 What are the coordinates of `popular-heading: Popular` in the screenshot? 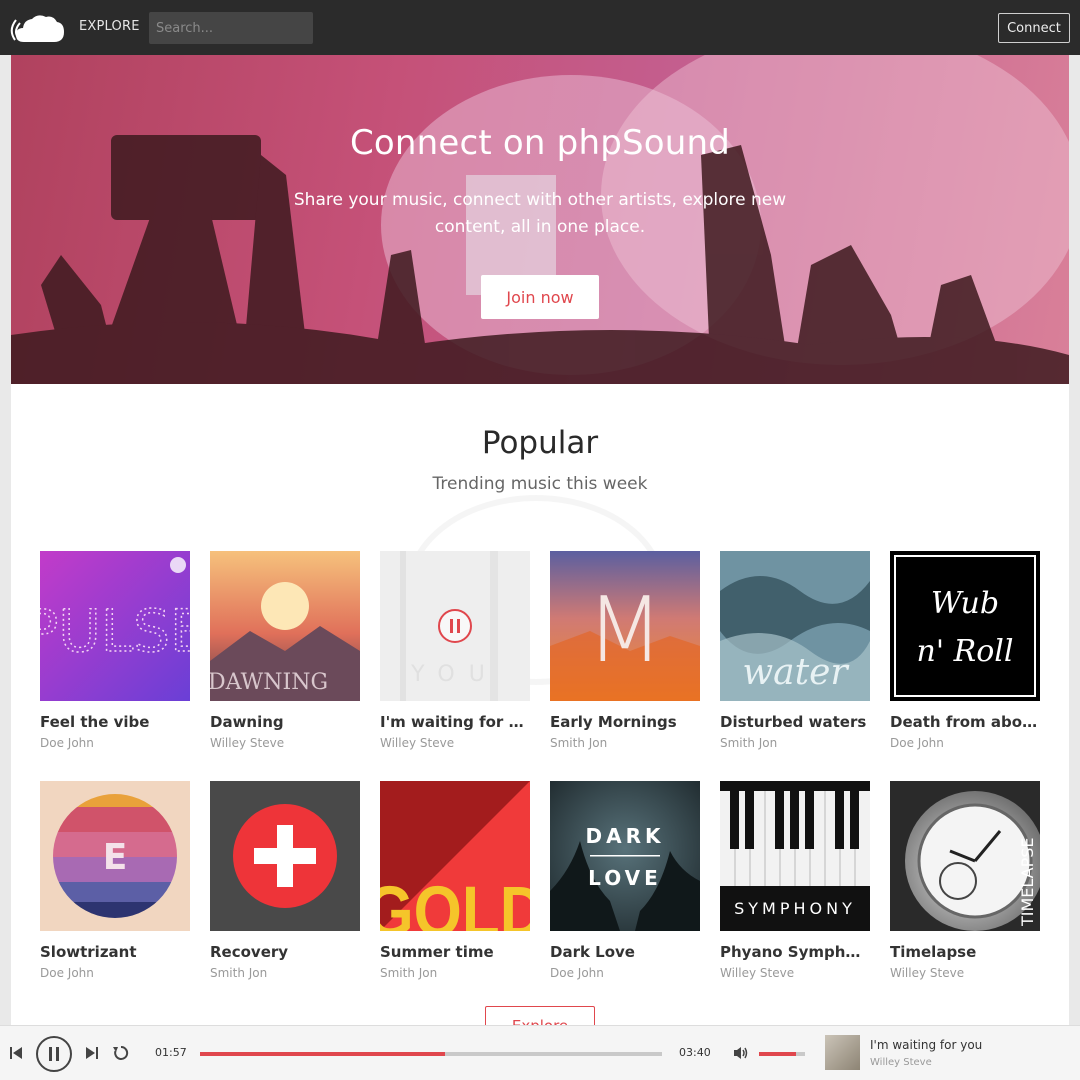 It's located at (540, 443).